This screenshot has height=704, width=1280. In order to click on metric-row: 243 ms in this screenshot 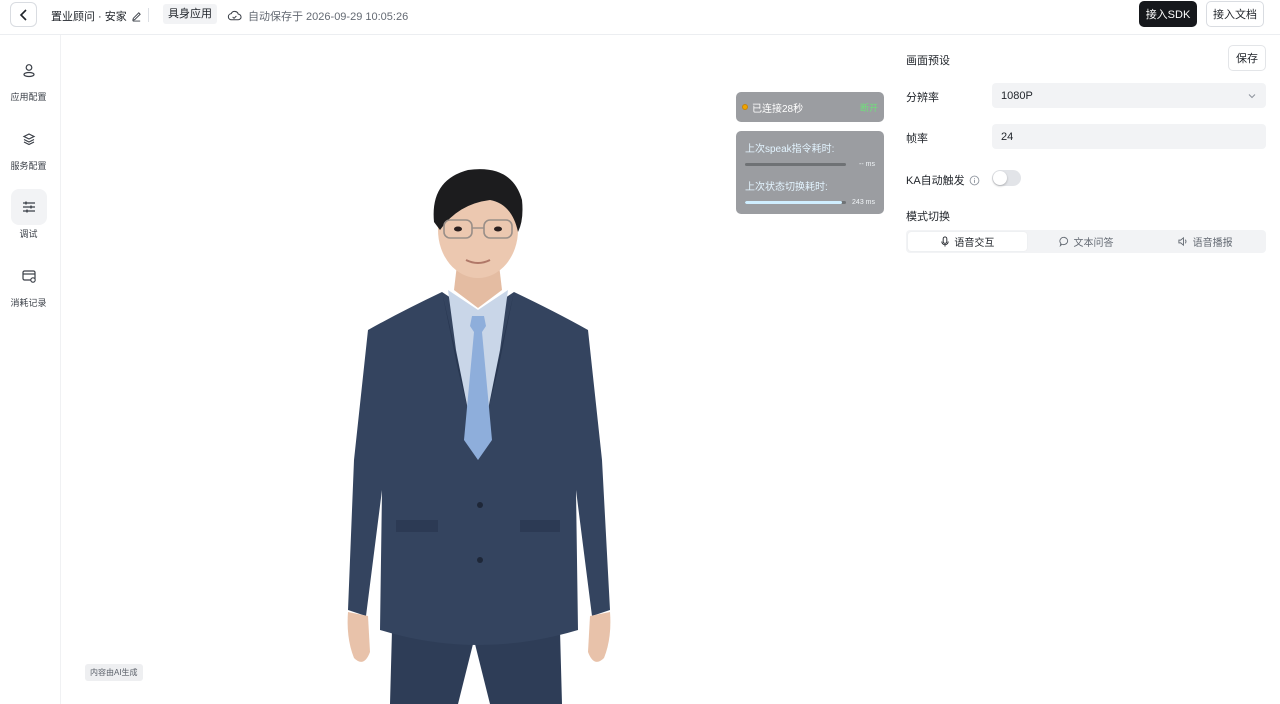, I will do `click(810, 202)`.